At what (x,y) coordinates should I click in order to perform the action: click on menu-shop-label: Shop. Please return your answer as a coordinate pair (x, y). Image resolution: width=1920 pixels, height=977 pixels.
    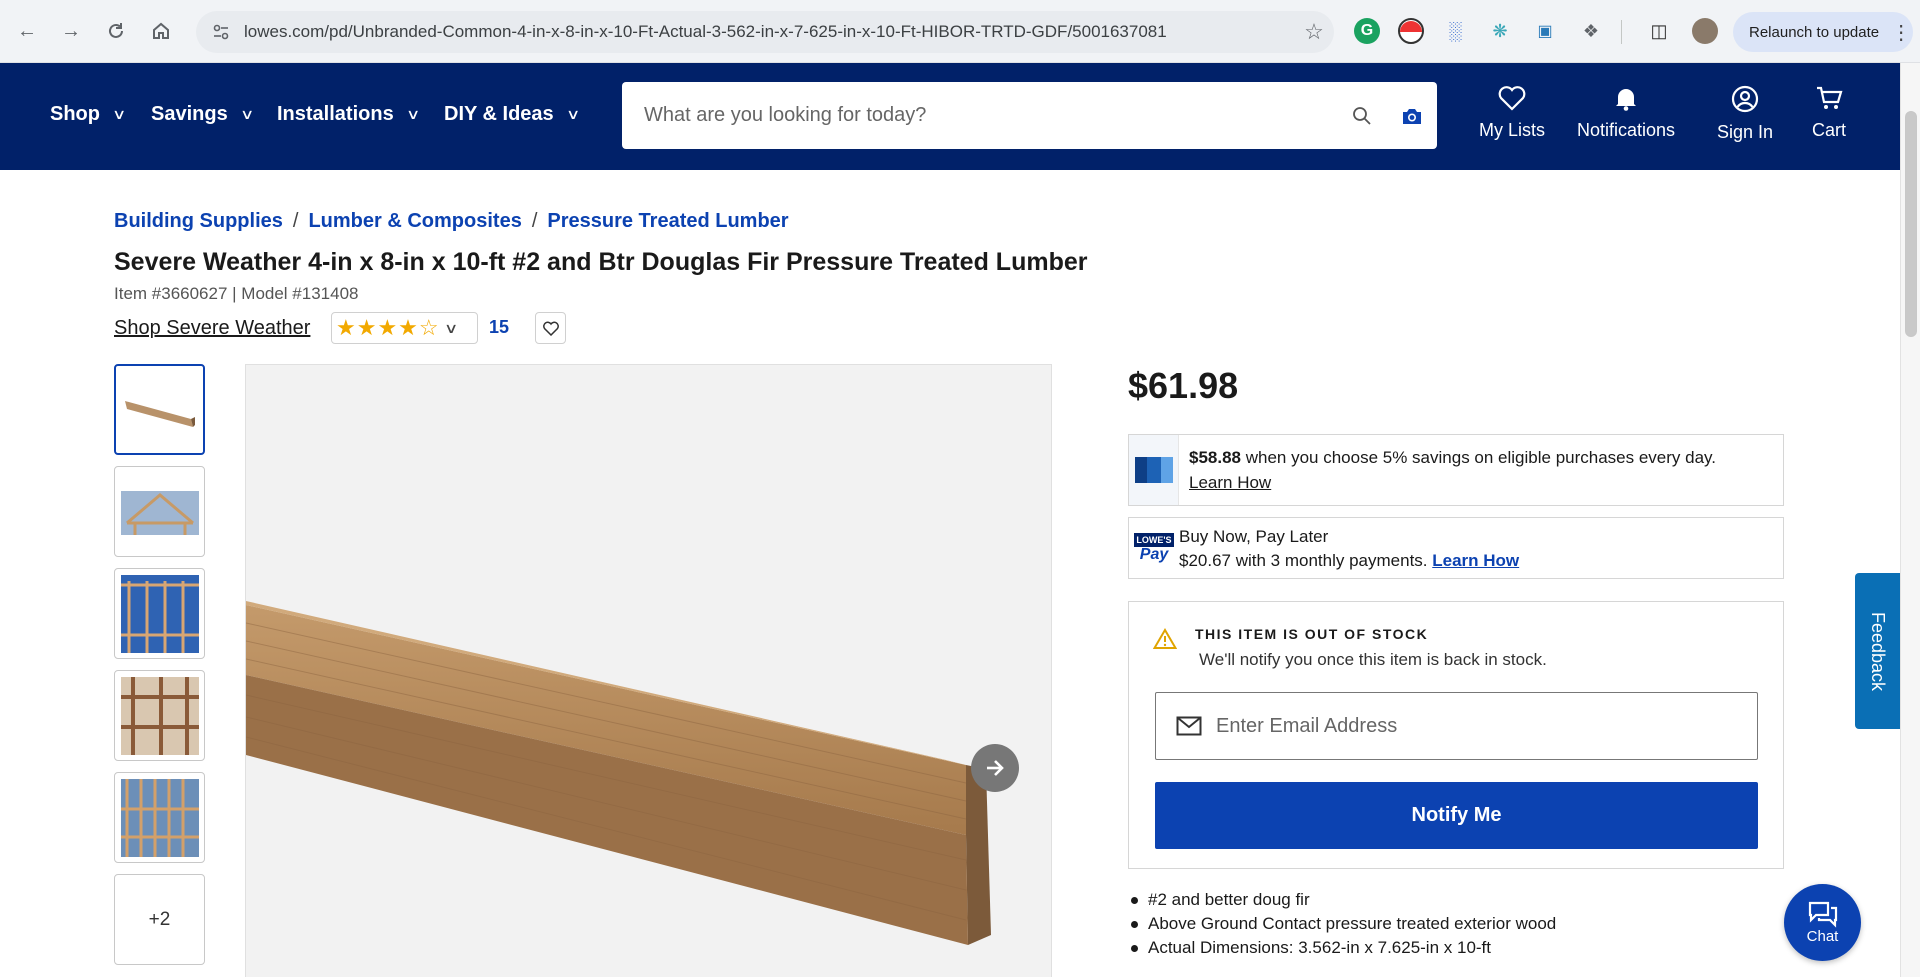
    Looking at the image, I should click on (75, 114).